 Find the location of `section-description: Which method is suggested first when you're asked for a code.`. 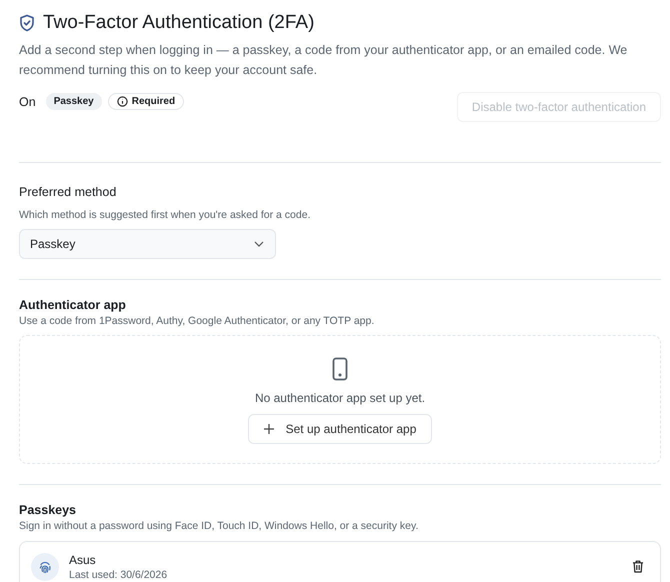

section-description: Which method is suggested first when you're asked for a code. is located at coordinates (165, 215).